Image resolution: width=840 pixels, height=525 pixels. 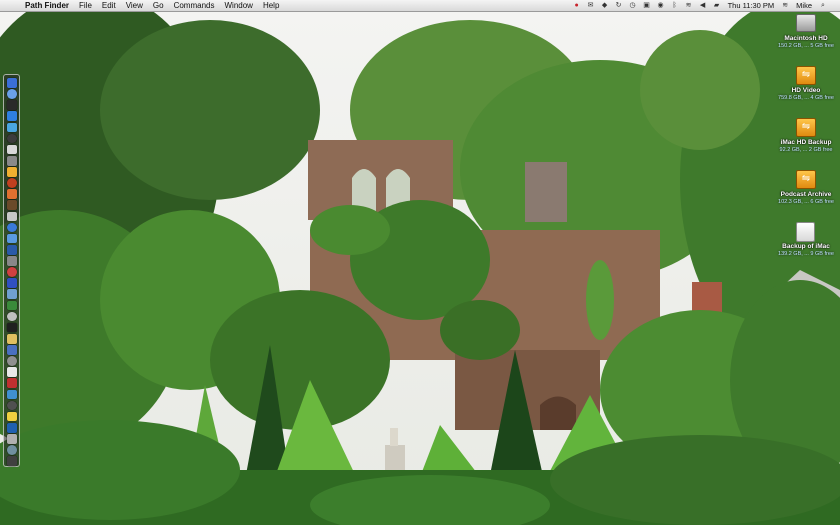 I want to click on wifi-signal-icon: ≋, so click(x=785, y=5).